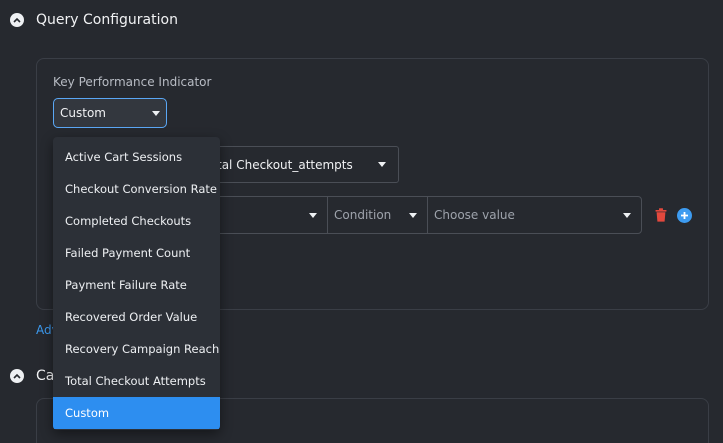  What do you see at coordinates (684, 215) in the screenshot?
I see `add-filter-icon` at bounding box center [684, 215].